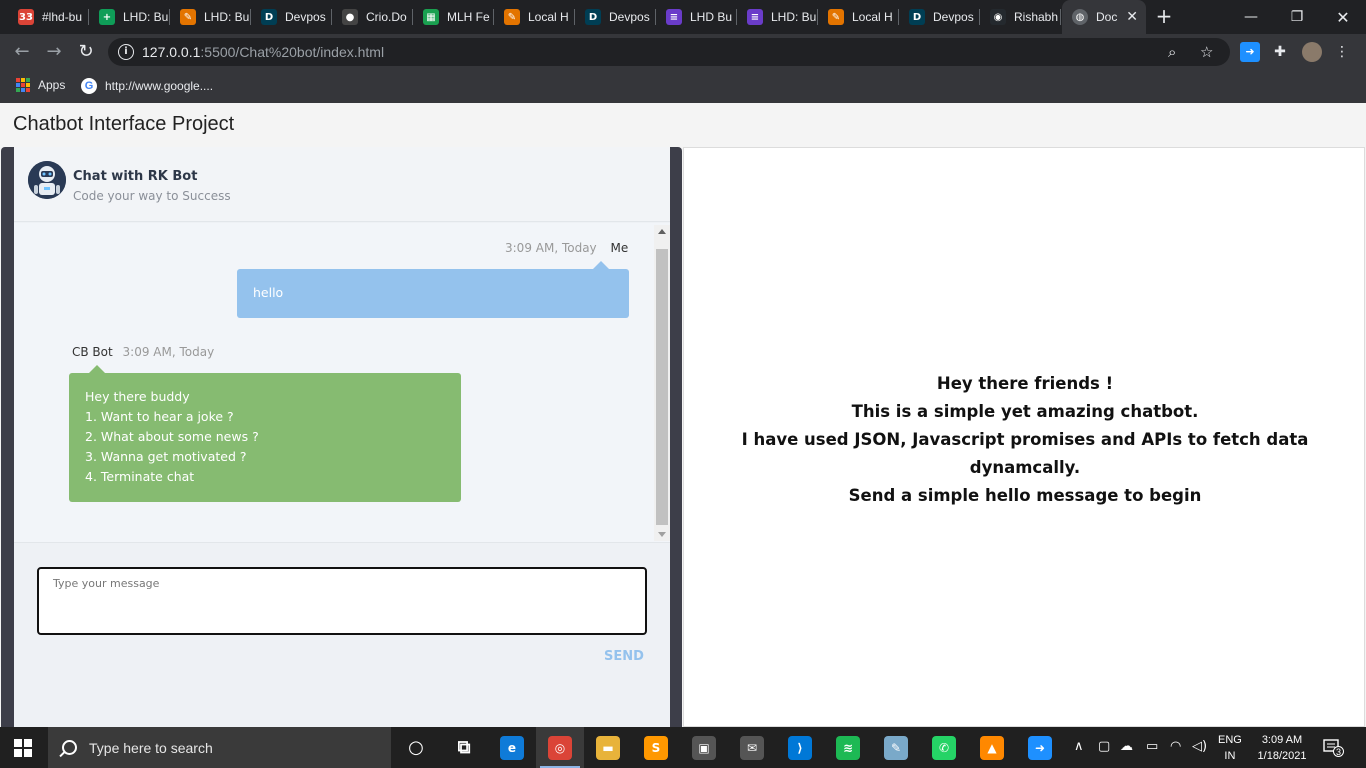 The height and width of the screenshot is (768, 1366). Describe the element at coordinates (1206, 52) in the screenshot. I see `bookmark-star-icon: ☆` at that location.